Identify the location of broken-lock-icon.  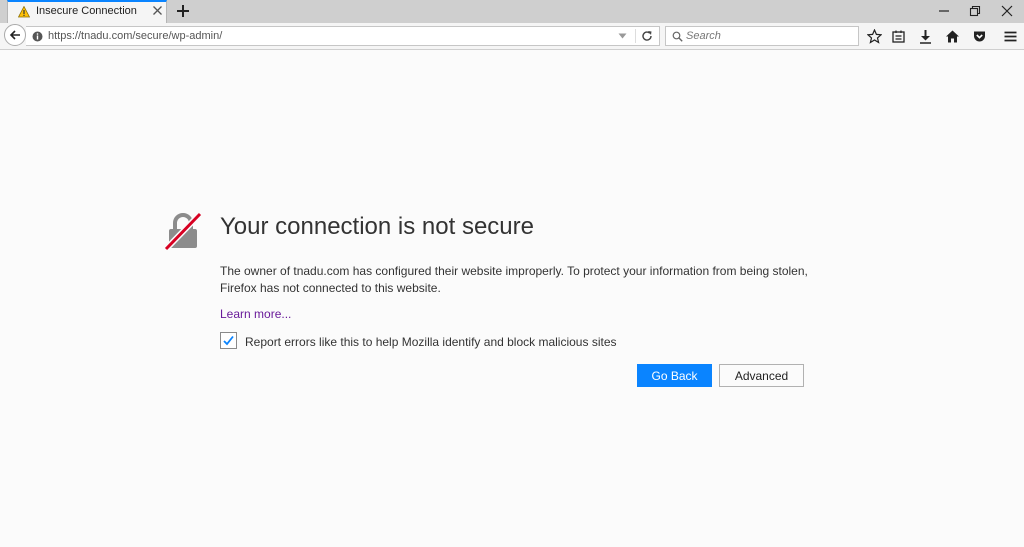
(183, 231).